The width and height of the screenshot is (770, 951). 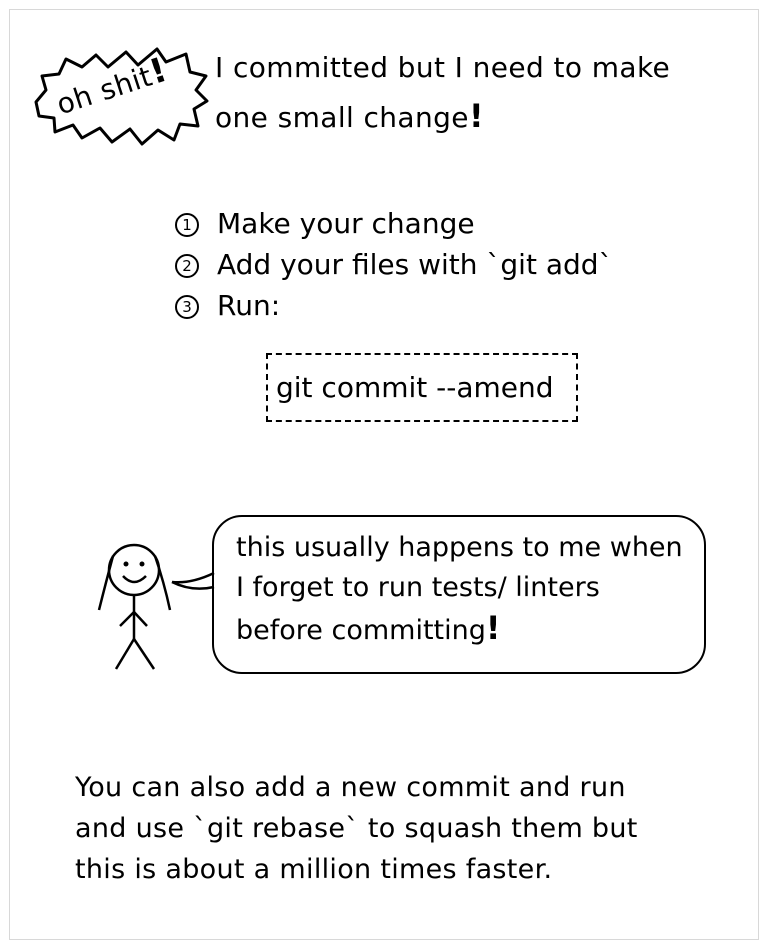 What do you see at coordinates (356, 828) in the screenshot?
I see `footer-line-2: and use `git rebase` to squash them but` at bounding box center [356, 828].